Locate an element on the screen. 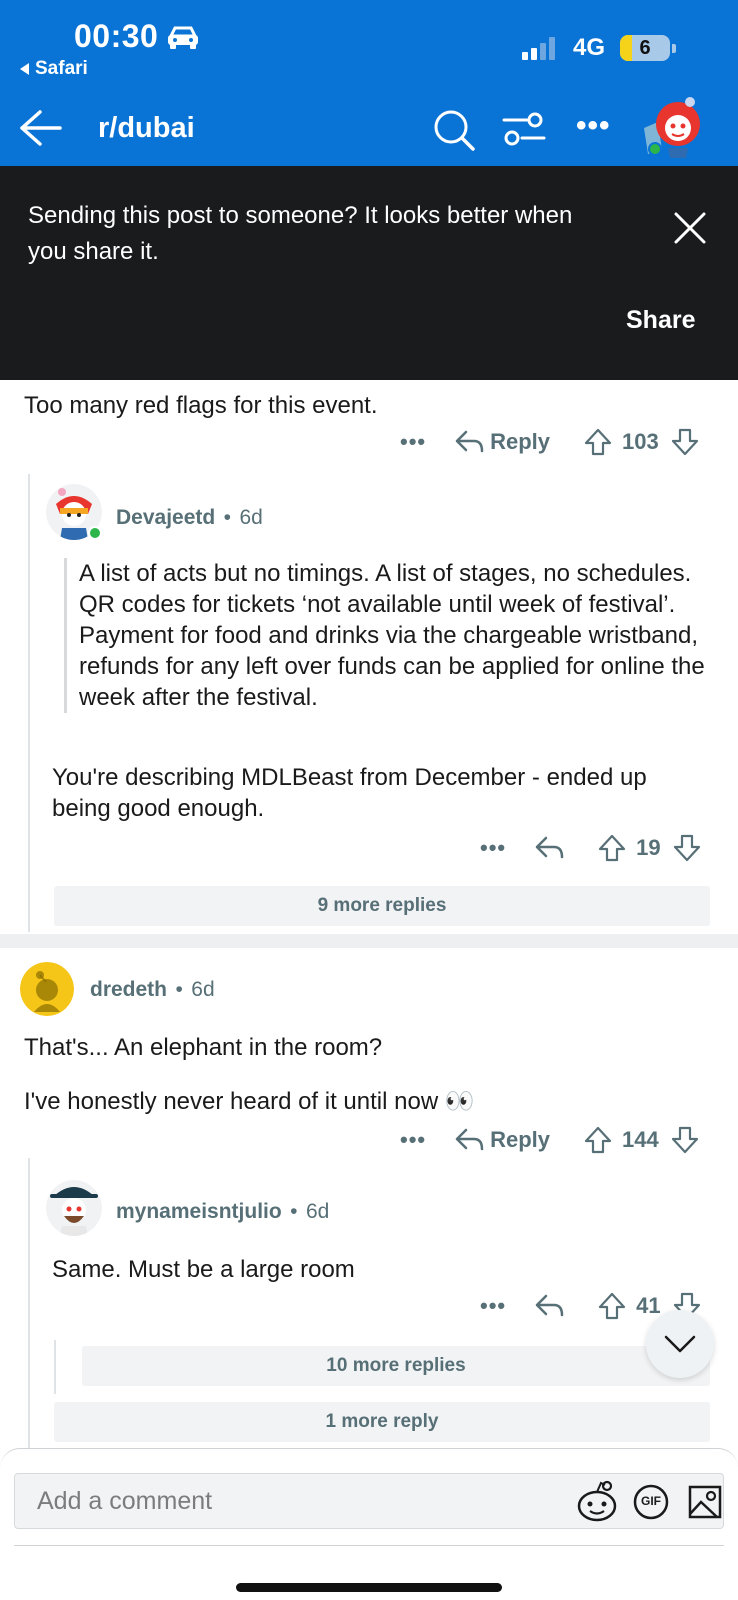 Image resolution: width=738 pixels, height=1600 pixels. comment-actions: ••• Reply 103 is located at coordinates (549, 442).